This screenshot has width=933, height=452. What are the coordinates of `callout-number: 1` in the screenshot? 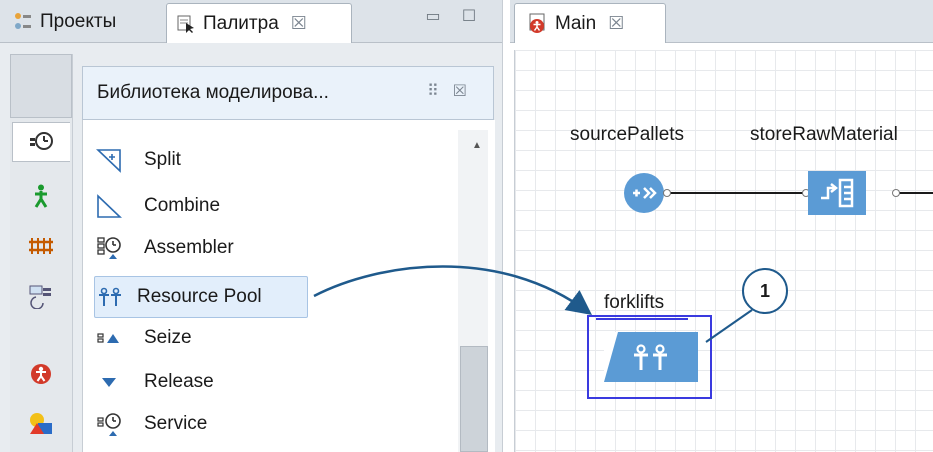 It's located at (764, 290).